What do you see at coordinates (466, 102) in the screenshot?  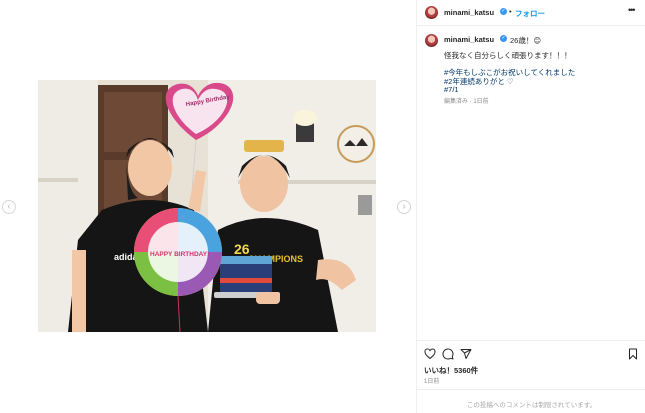 I see `caption-meta: 編集済み · 1日前` at bounding box center [466, 102].